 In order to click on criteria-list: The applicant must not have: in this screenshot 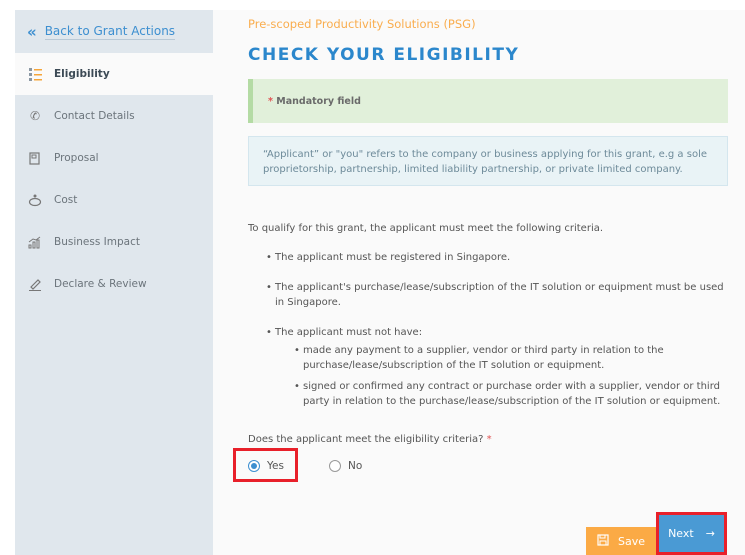, I will do `click(495, 332)`.